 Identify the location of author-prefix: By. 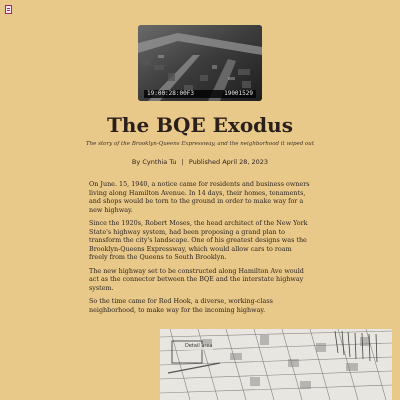
(136, 162).